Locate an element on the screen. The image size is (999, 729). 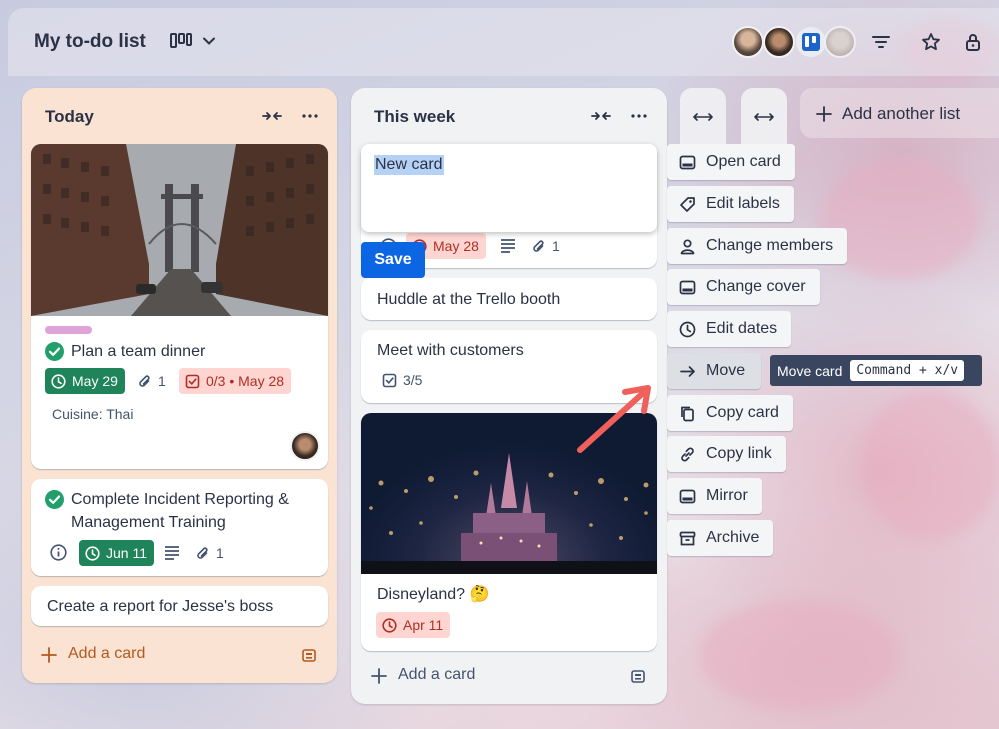
list-title: Today is located at coordinates (69, 117).